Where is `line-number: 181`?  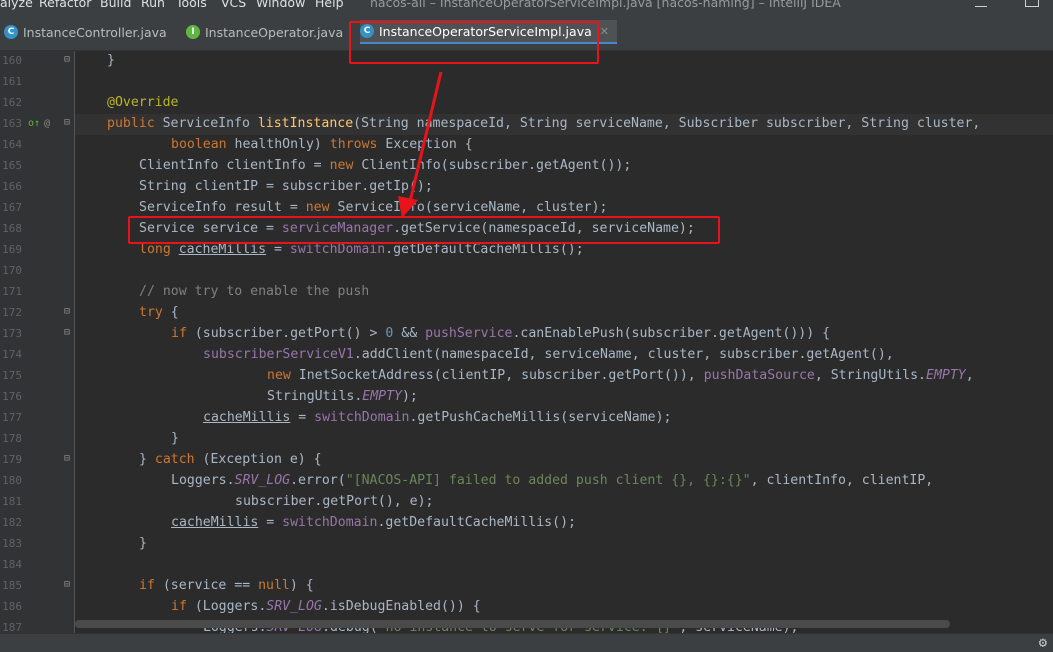
line-number: 181 is located at coordinates (12, 501).